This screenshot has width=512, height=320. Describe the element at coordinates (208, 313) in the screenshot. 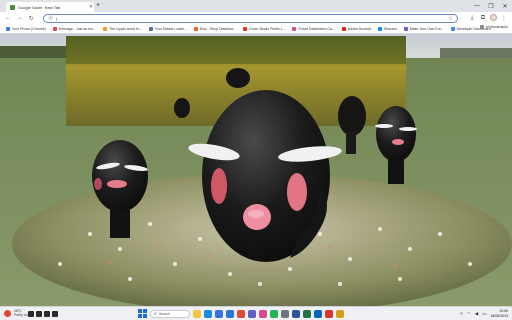

I see `edge-icon` at that location.